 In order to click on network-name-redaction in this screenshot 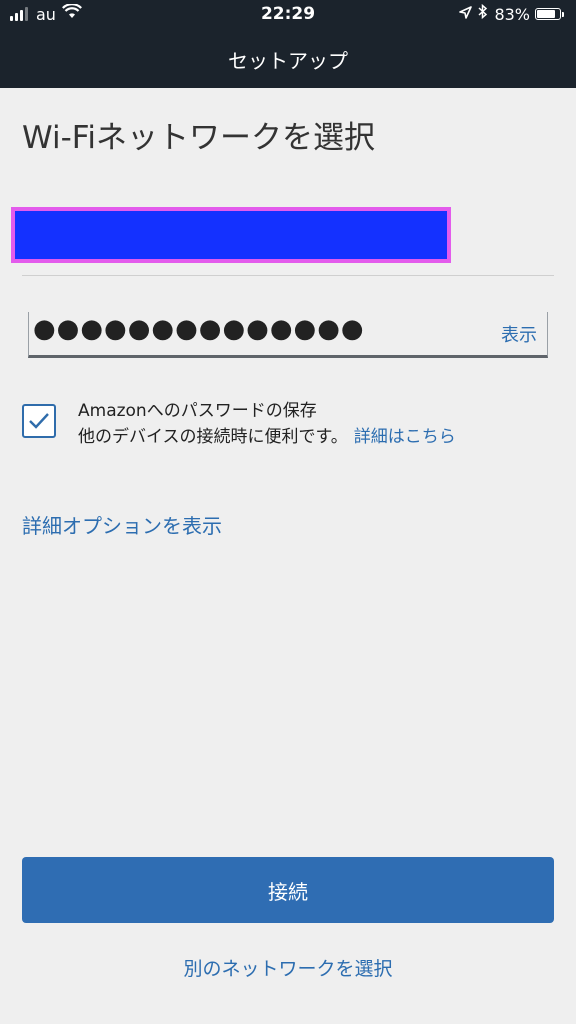, I will do `click(231, 235)`.